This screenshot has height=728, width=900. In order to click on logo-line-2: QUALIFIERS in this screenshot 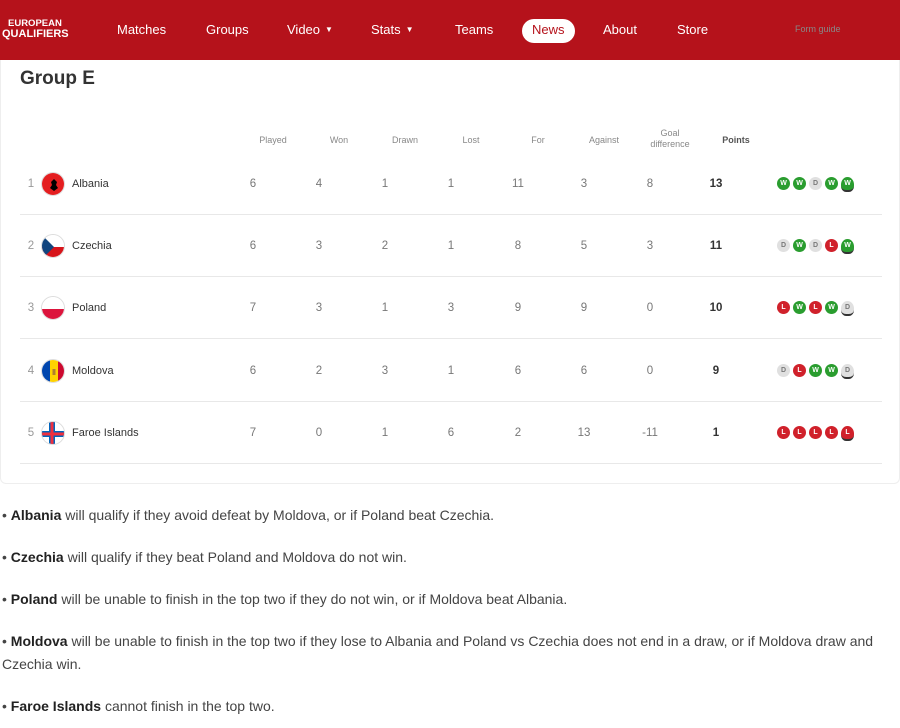, I will do `click(35, 34)`.